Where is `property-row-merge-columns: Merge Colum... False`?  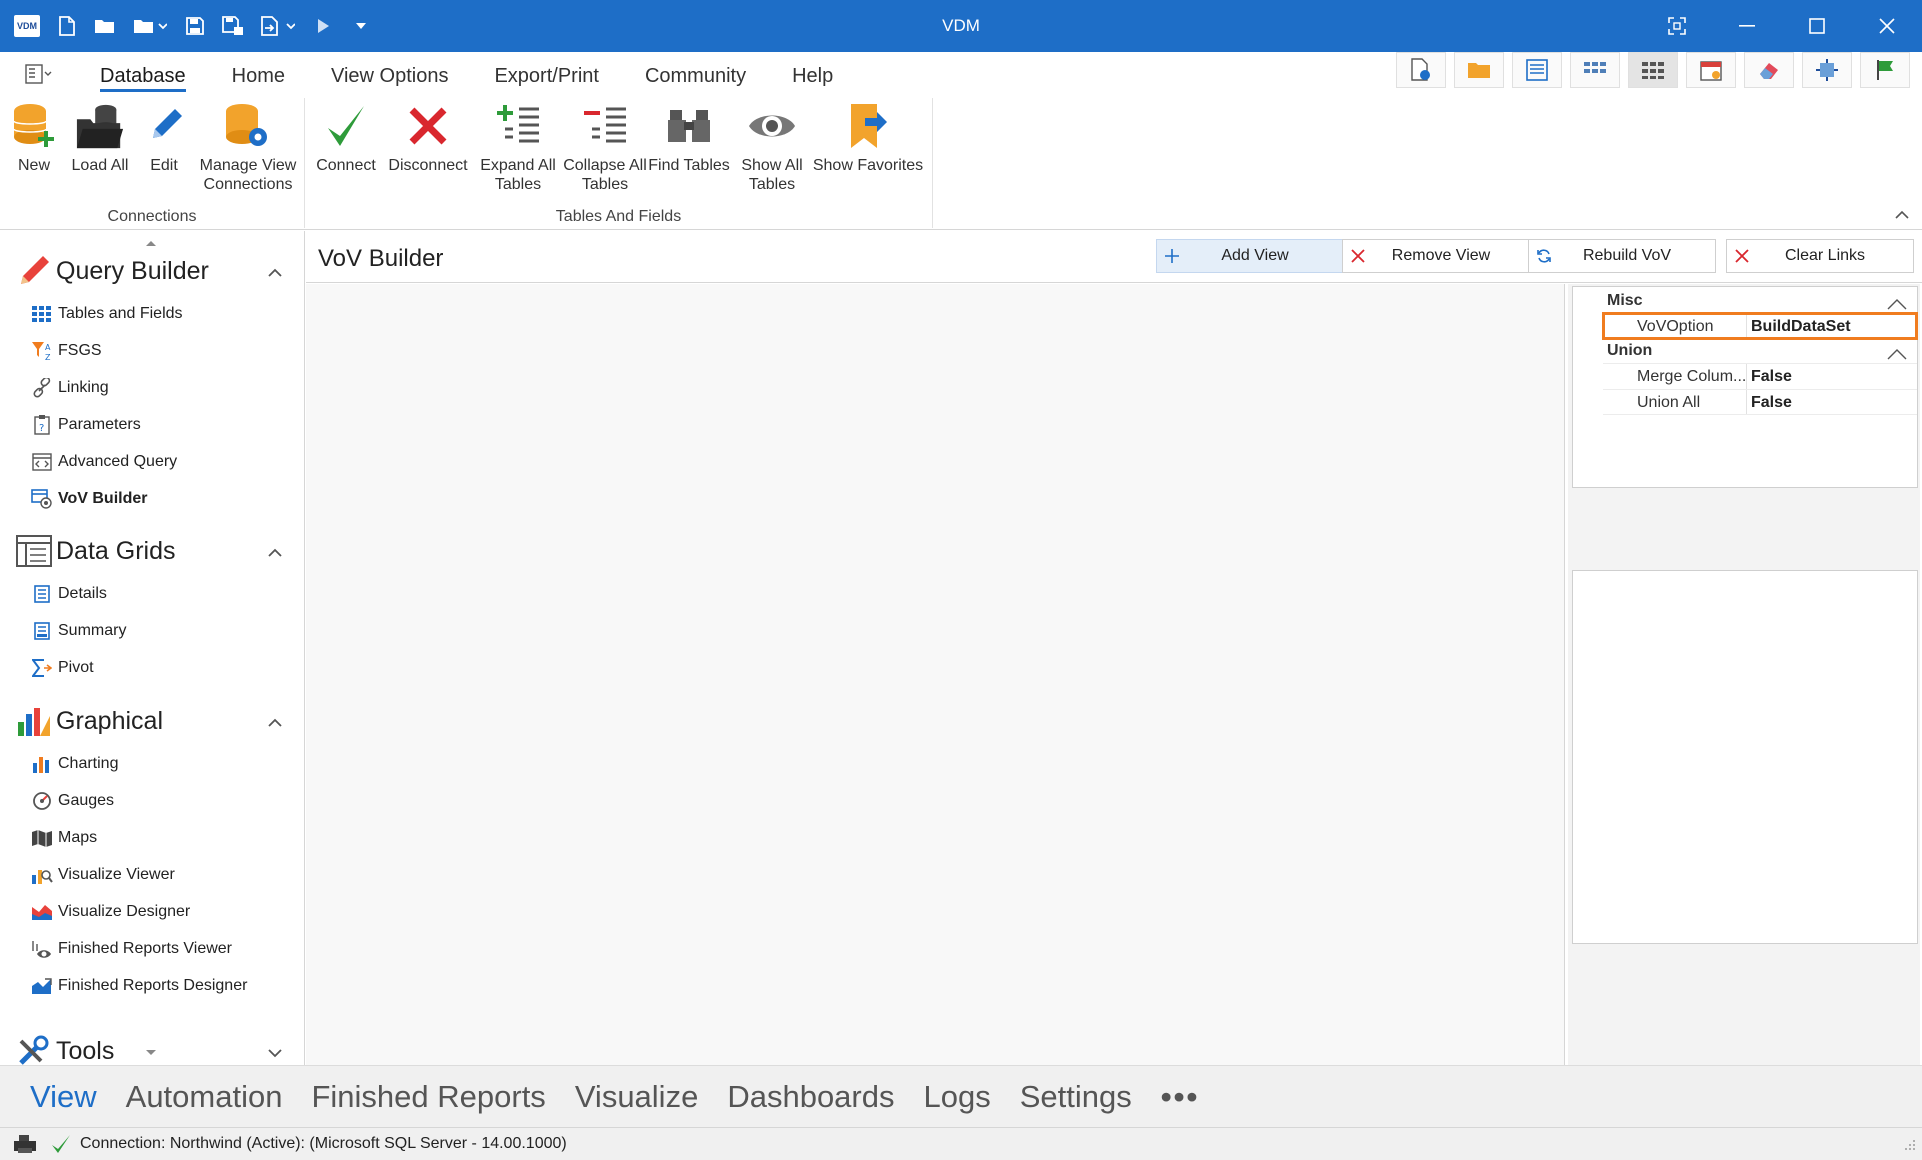 property-row-merge-columns: Merge Colum... False is located at coordinates (1760, 376).